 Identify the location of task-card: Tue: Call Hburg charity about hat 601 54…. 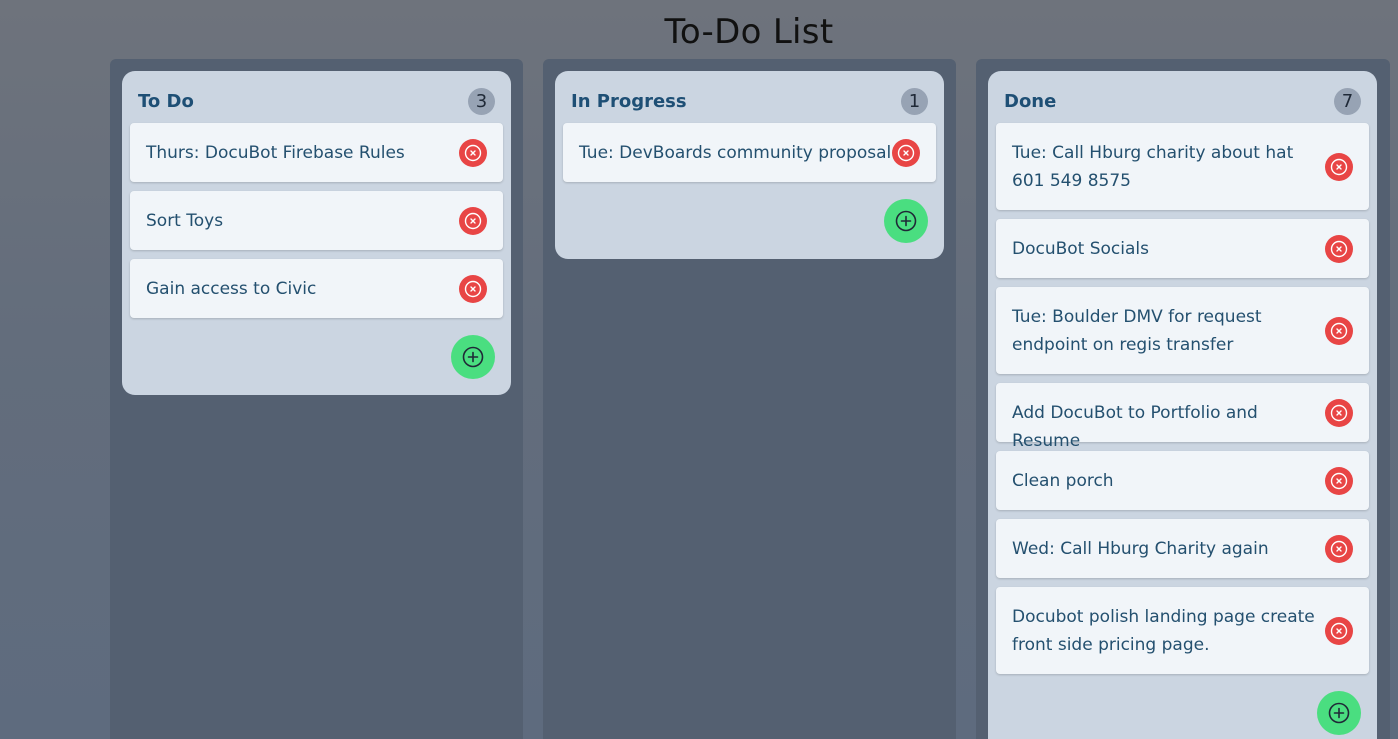
(1182, 166).